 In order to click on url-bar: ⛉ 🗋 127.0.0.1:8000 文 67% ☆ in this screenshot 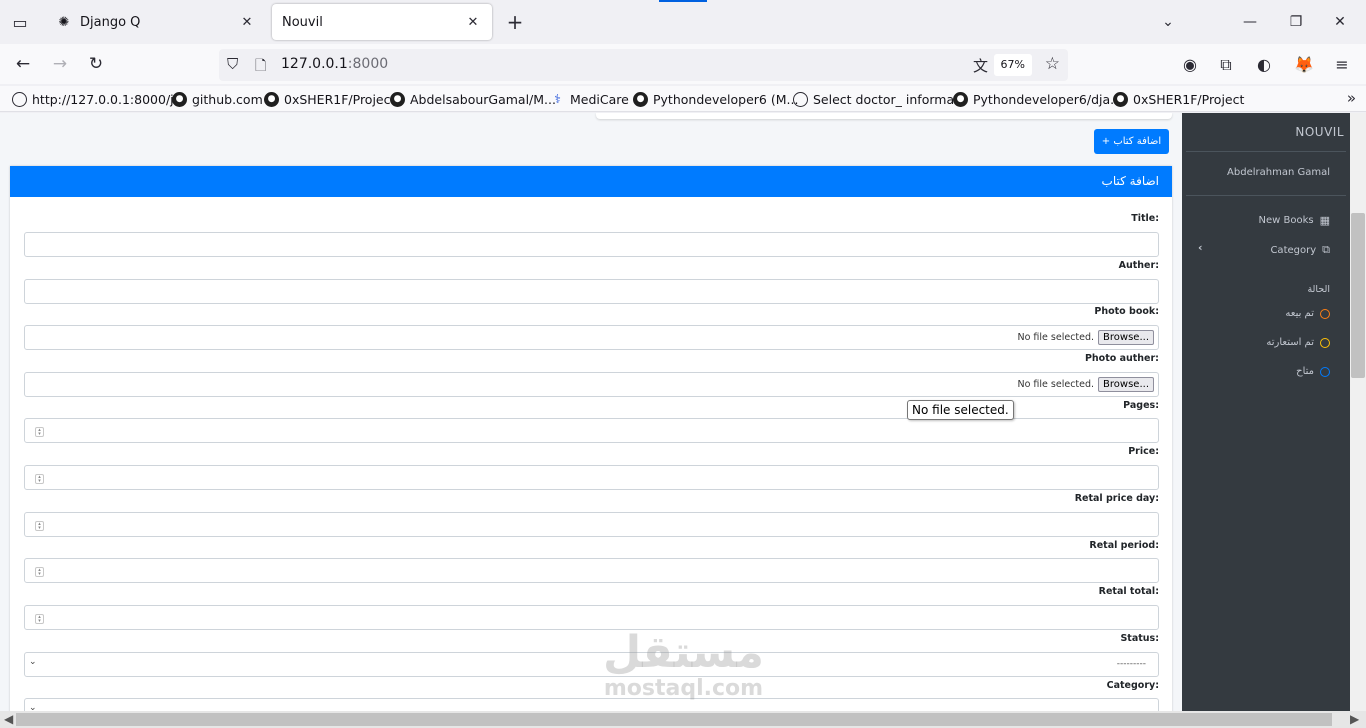, I will do `click(643, 65)`.